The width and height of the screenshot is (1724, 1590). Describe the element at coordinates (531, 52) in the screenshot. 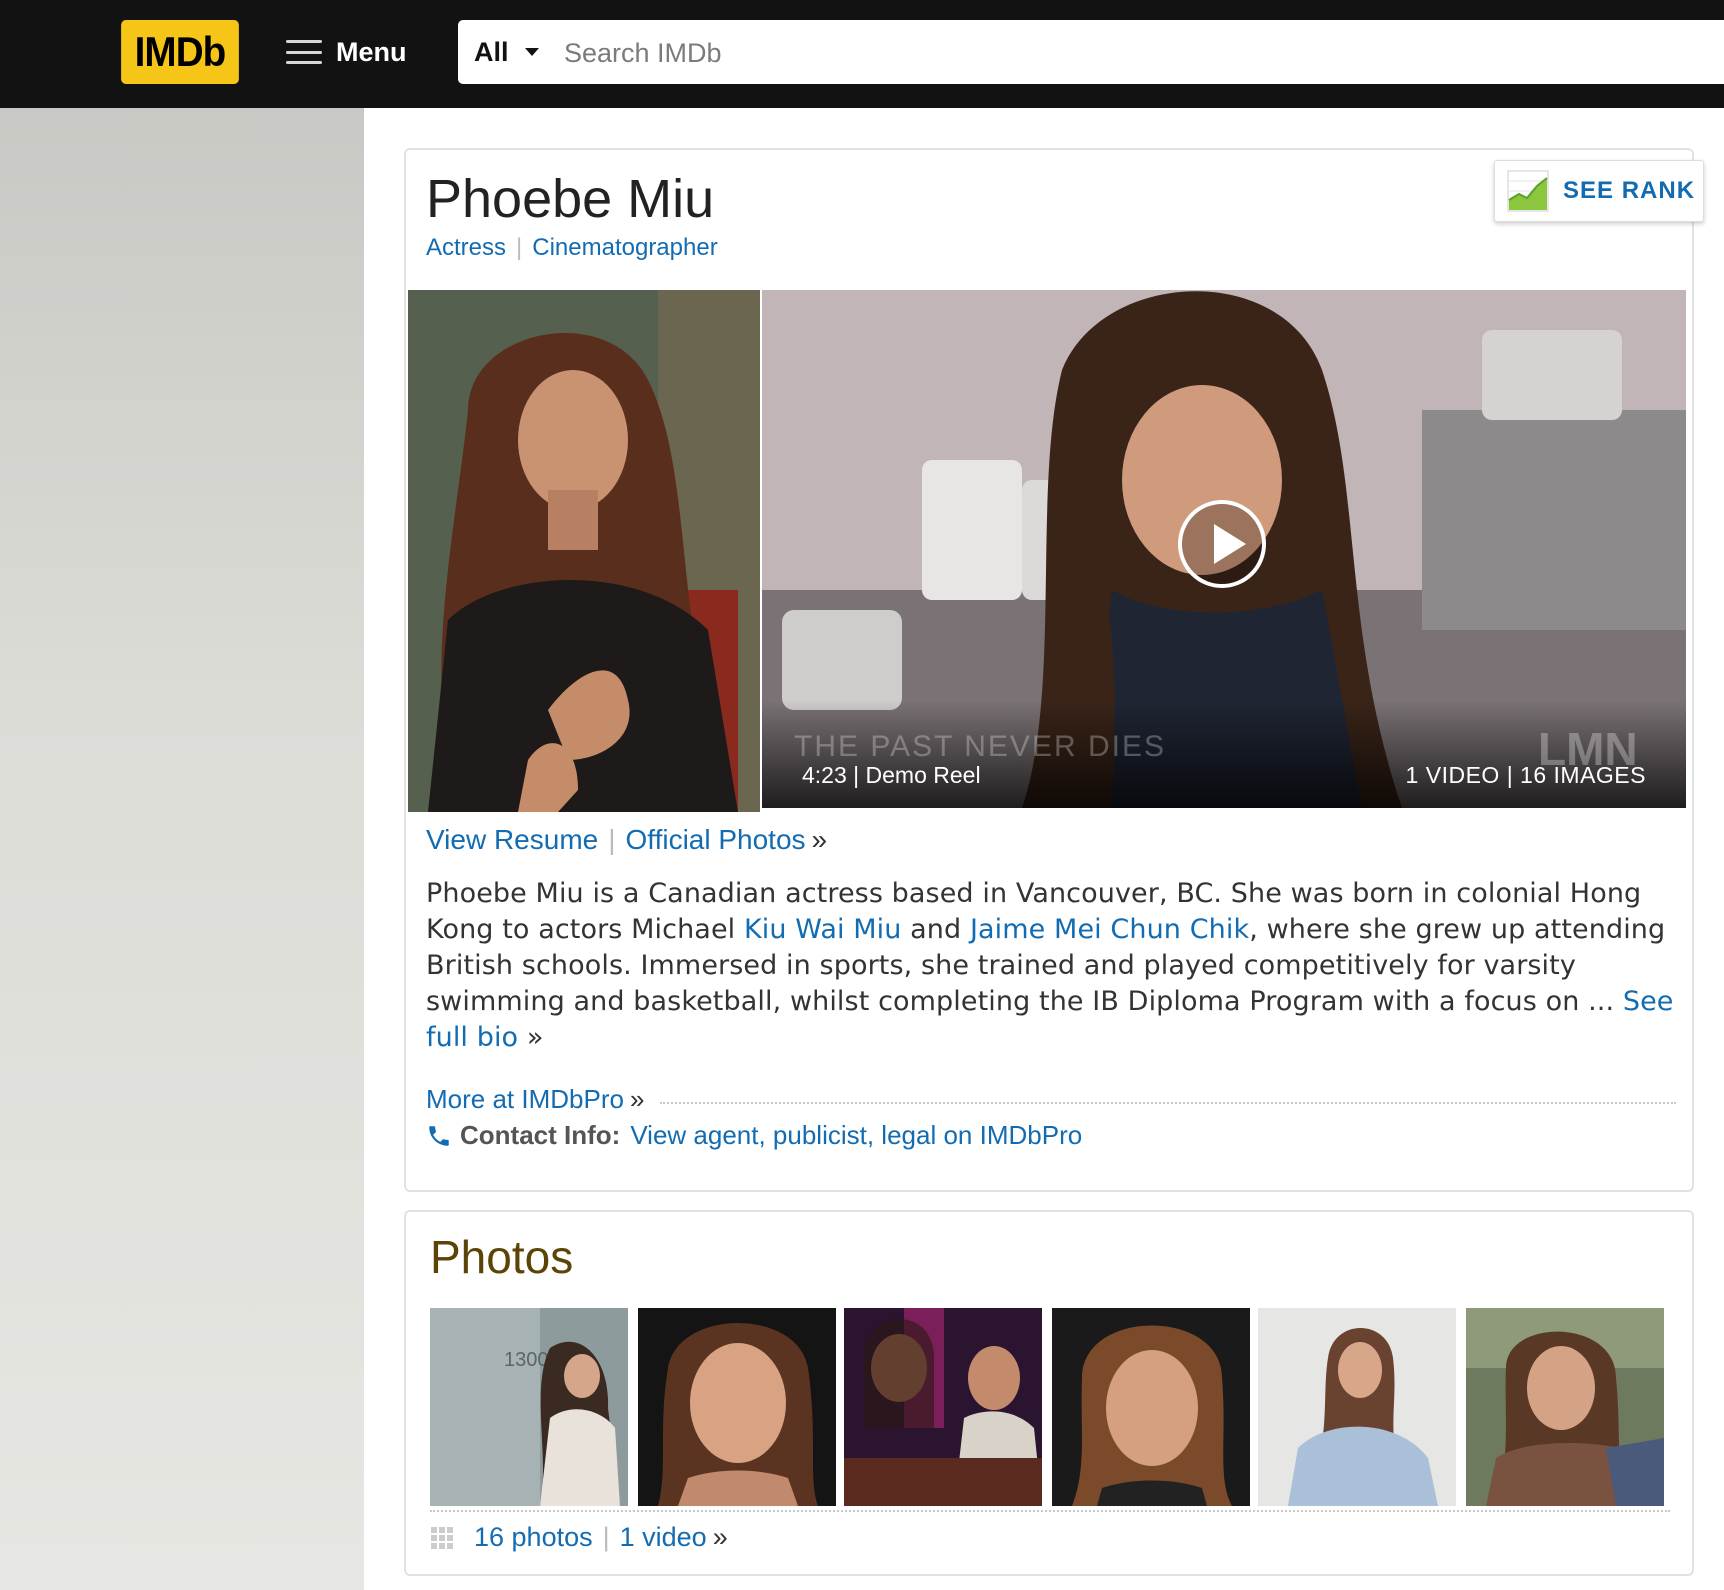

I see `caret-down-icon` at that location.